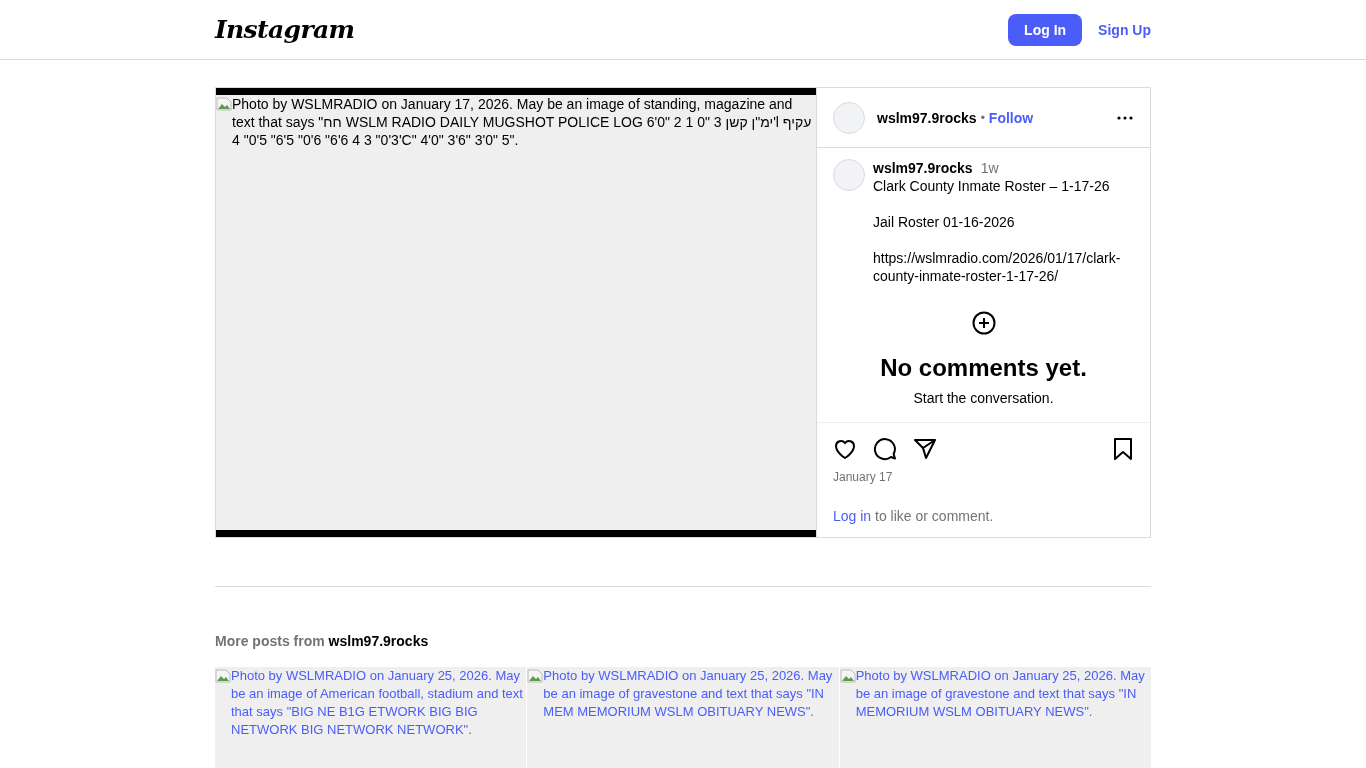 This screenshot has height=768, width=1366. What do you see at coordinates (989, 168) in the screenshot?
I see `post-age: 1w` at bounding box center [989, 168].